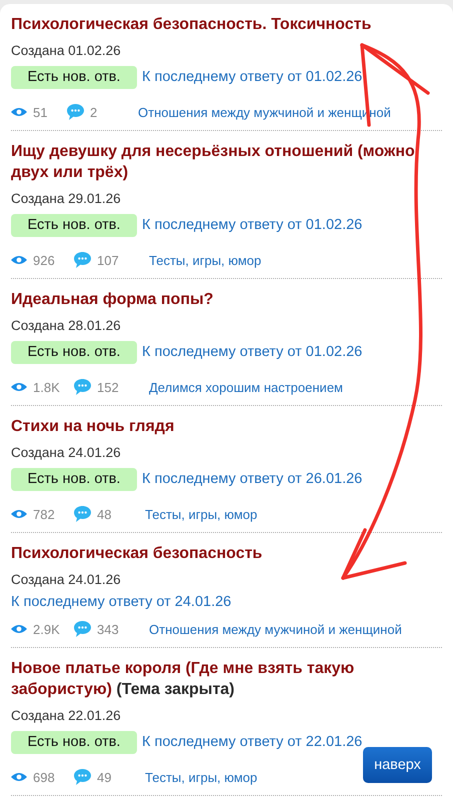  Describe the element at coordinates (246, 387) in the screenshot. I see `category-link: Делимся хорошим настроением` at that location.